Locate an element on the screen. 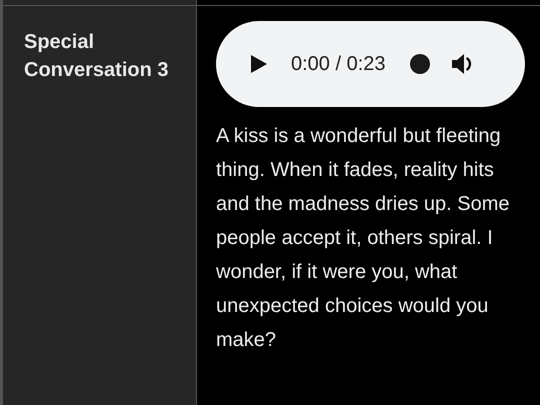 The width and height of the screenshot is (540, 405). row-heading: Special Conversation 3 is located at coordinates (97, 56).